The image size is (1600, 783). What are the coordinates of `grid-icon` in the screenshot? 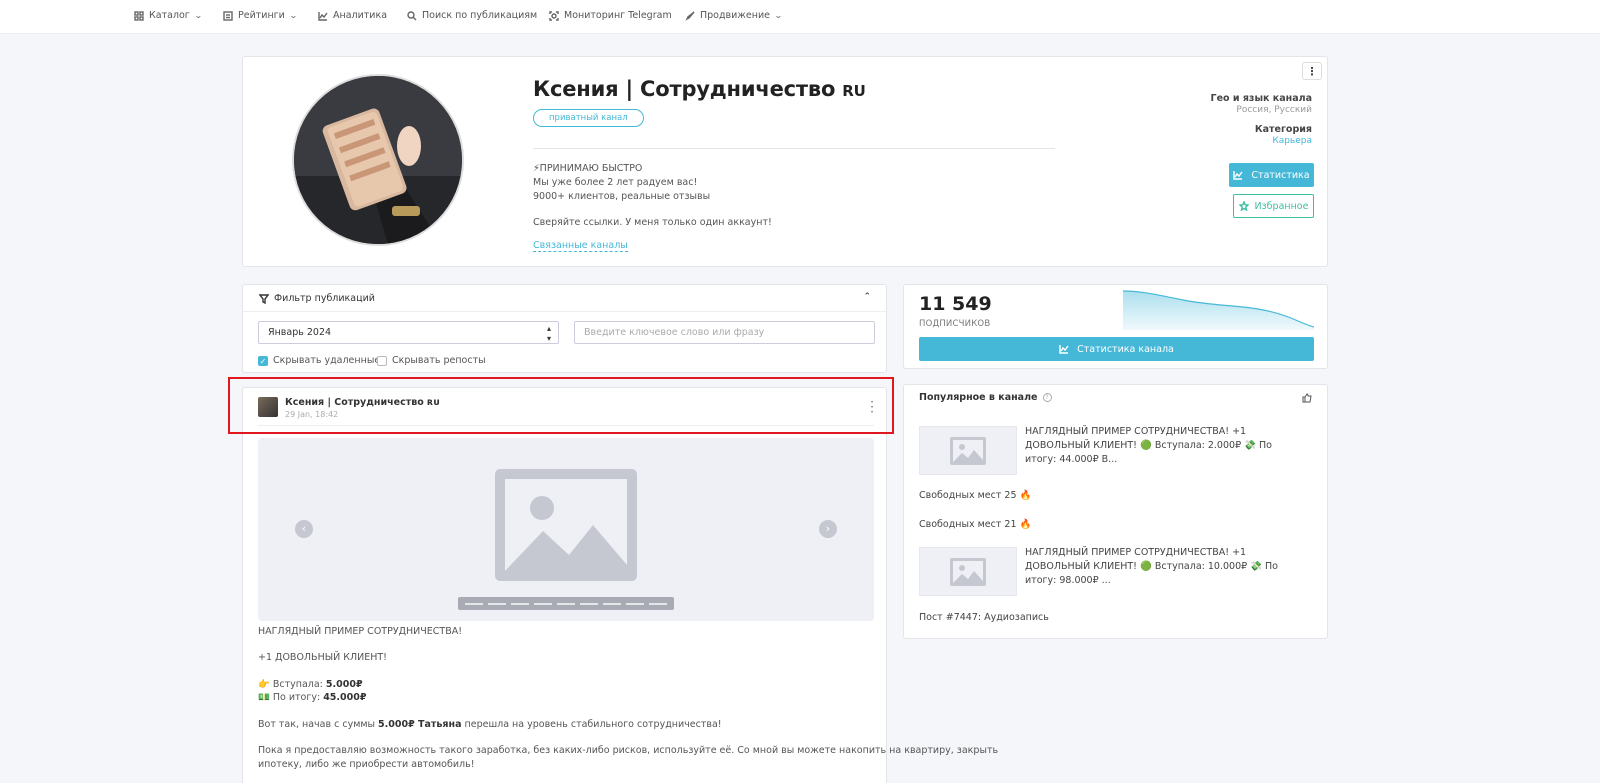 It's located at (139, 15).